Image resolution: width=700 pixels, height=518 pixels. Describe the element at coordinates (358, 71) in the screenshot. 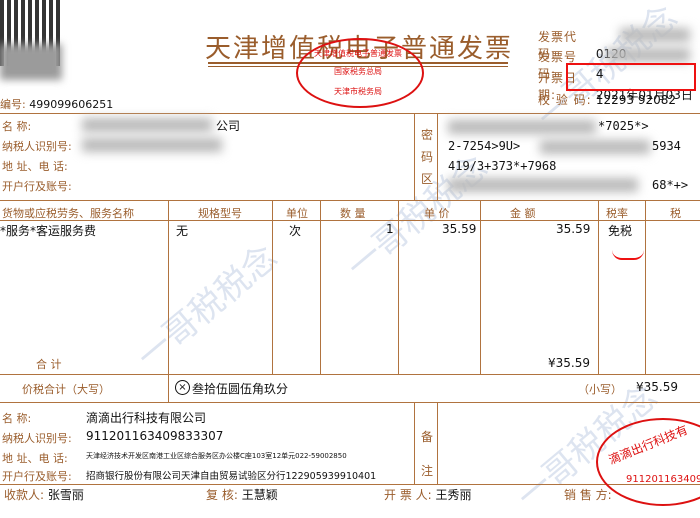

I see `stamp-text-mid: 国家税务总局` at that location.